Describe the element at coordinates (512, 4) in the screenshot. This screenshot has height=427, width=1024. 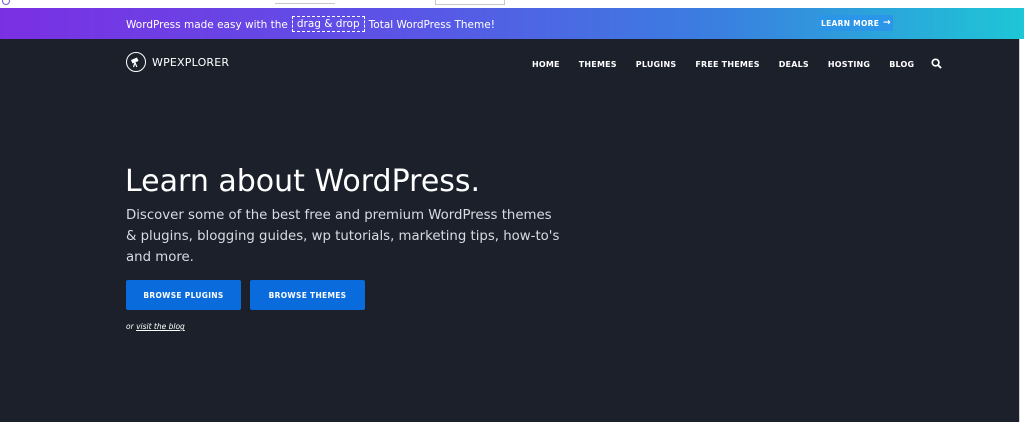
I see `browser-chrome-strip` at that location.